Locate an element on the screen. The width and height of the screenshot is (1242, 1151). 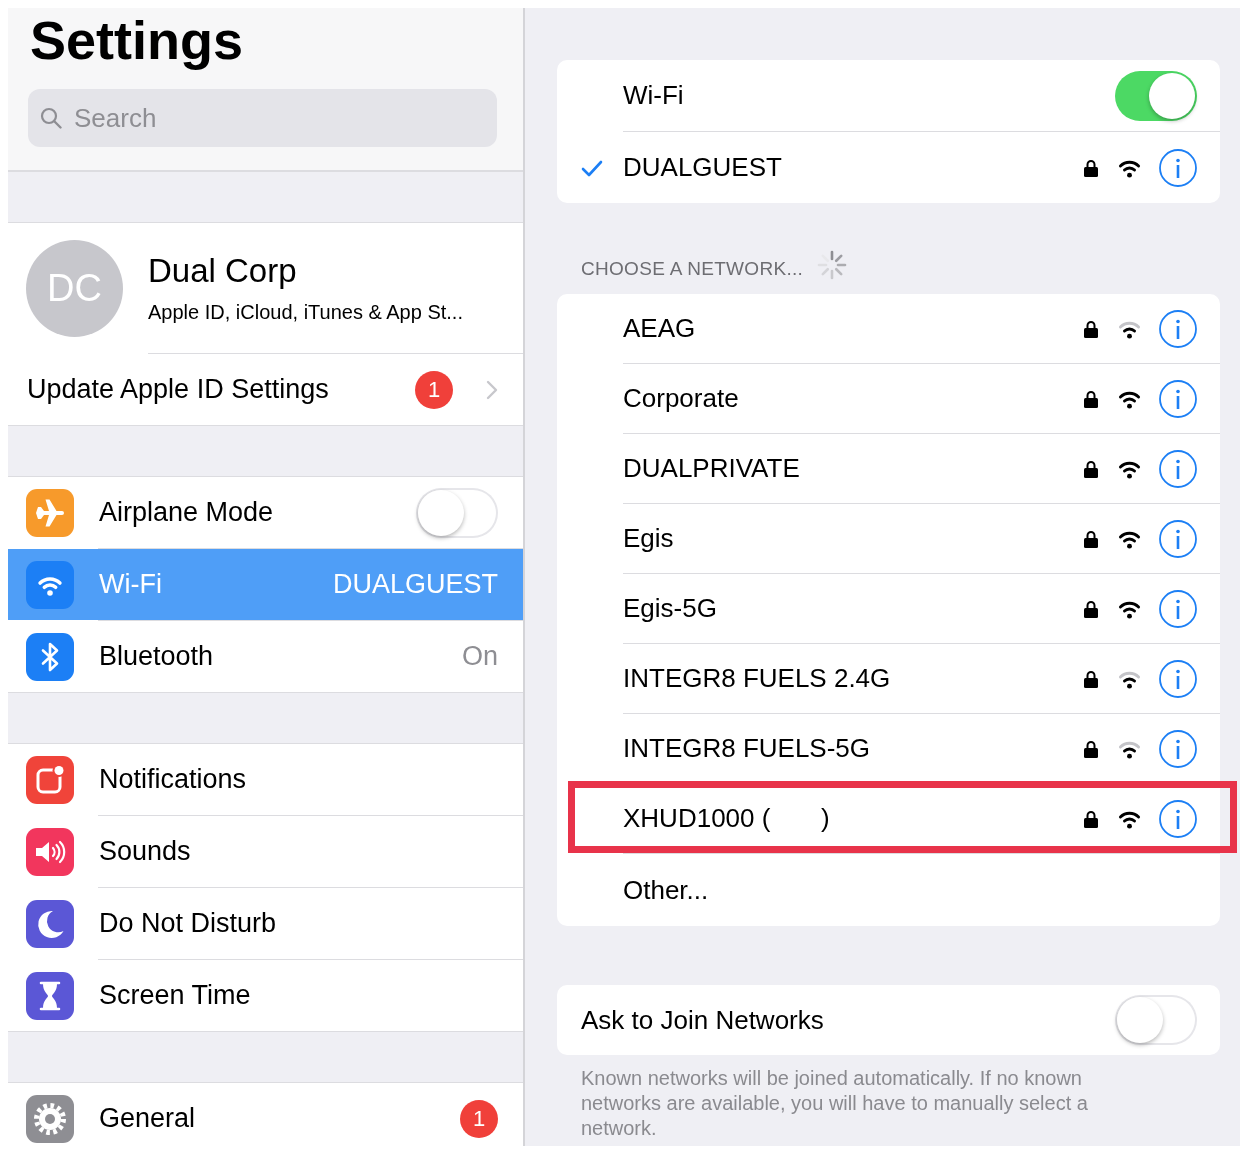
network-row: DUALPRIVATE is located at coordinates (888, 468).